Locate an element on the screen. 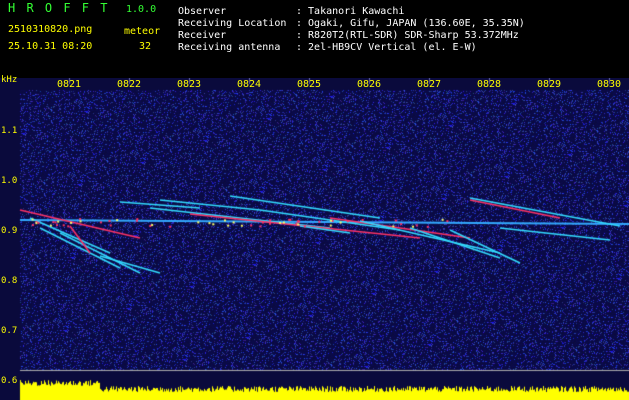 This screenshot has height=400, width=629. receiver-label: Receiver is located at coordinates (202, 35).